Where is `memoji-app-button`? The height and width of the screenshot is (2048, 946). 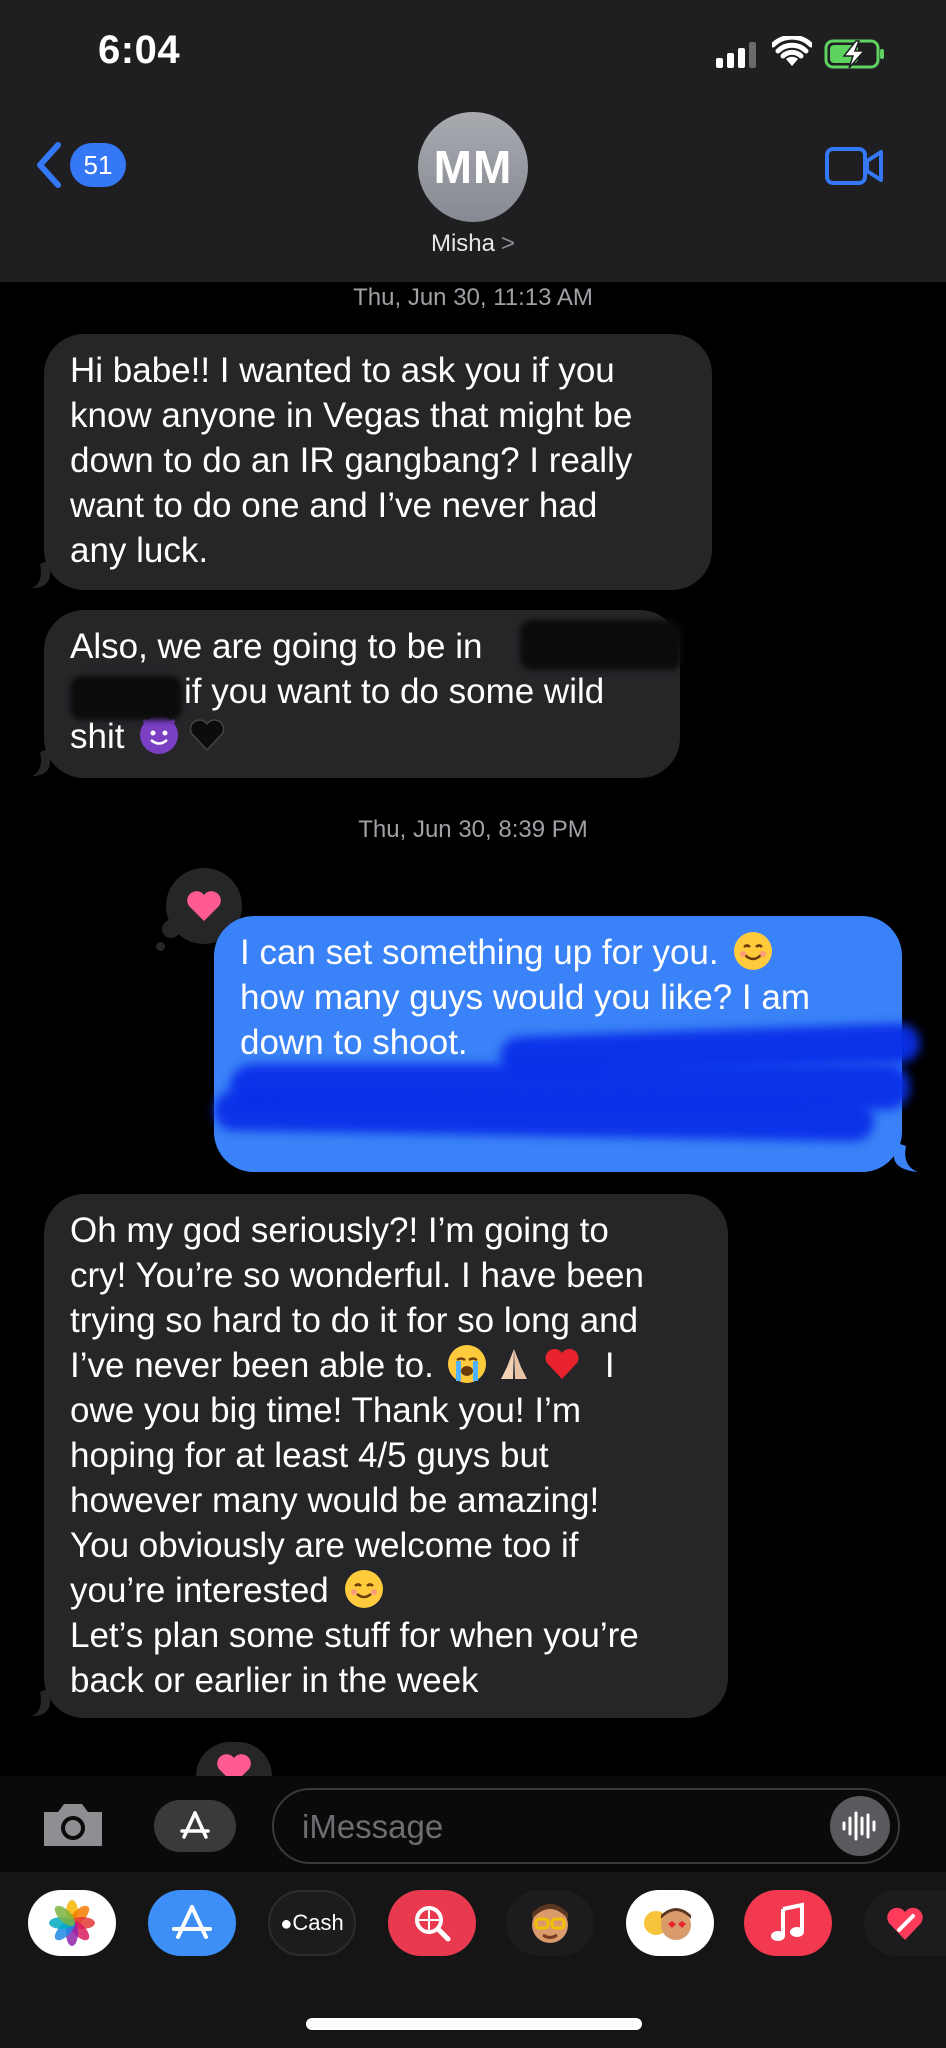 memoji-app-button is located at coordinates (550, 1923).